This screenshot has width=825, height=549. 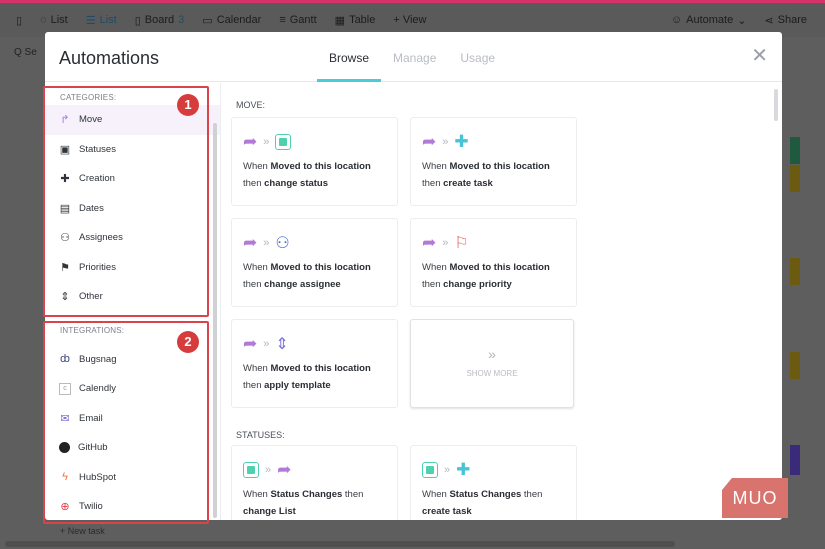 What do you see at coordinates (282, 344) in the screenshot?
I see `template-icon: ⇕` at bounding box center [282, 344].